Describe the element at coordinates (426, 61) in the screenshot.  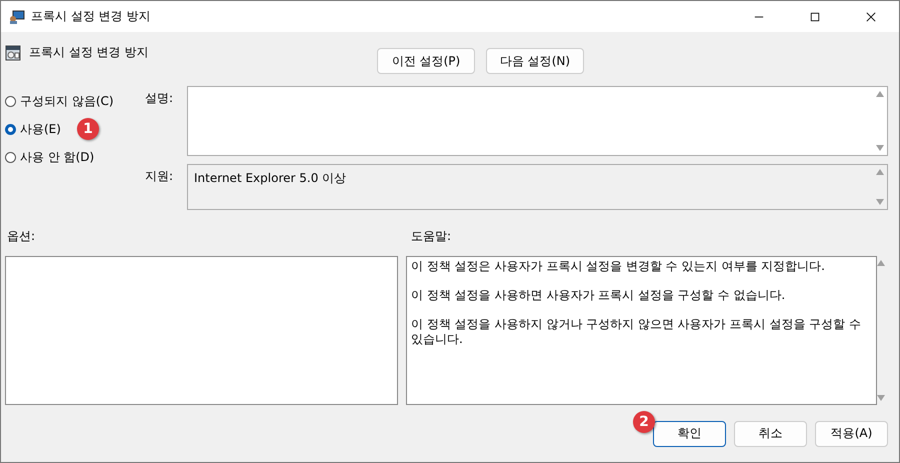
I see `nav-button: 이전 설정(P)` at that location.